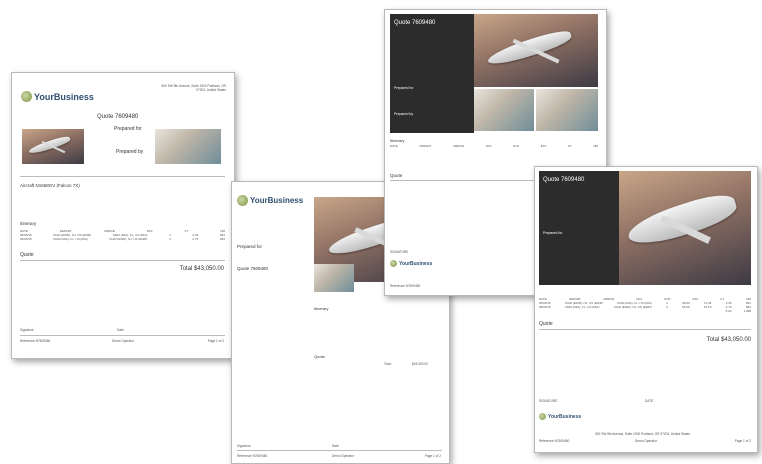 The width and height of the screenshot is (762, 464). I want to click on cell: 06:00, so click(686, 307).